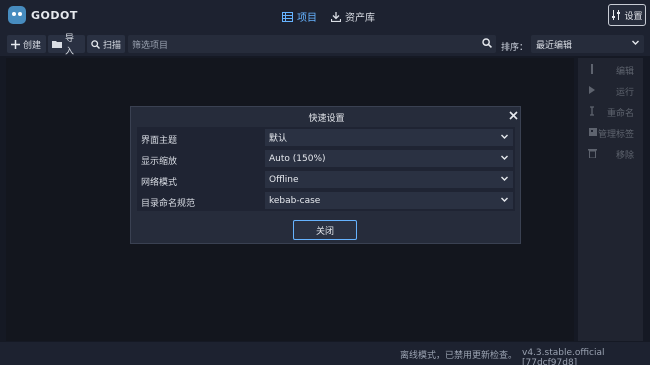  I want to click on sort-select: 最近编辑, so click(587, 44).